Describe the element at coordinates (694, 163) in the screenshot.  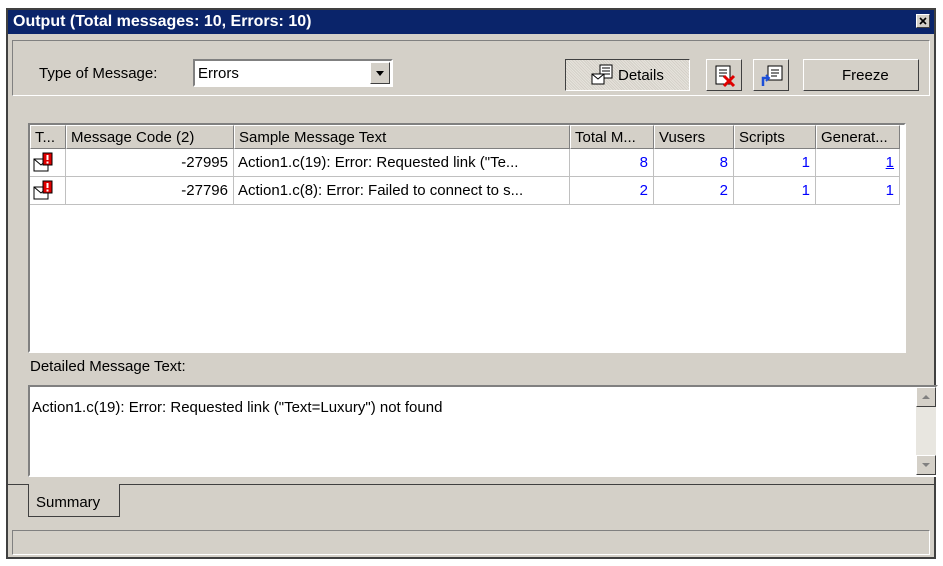
I see `vusers-link: 8` at that location.